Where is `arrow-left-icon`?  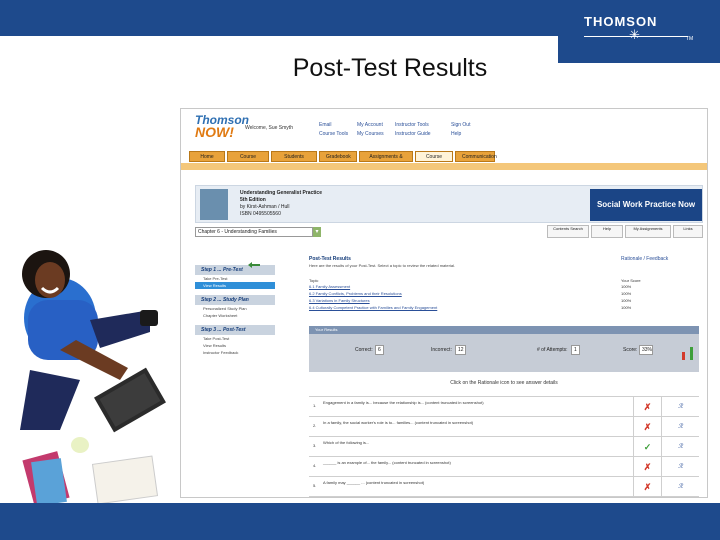
arrow-left-icon is located at coordinates (254, 265).